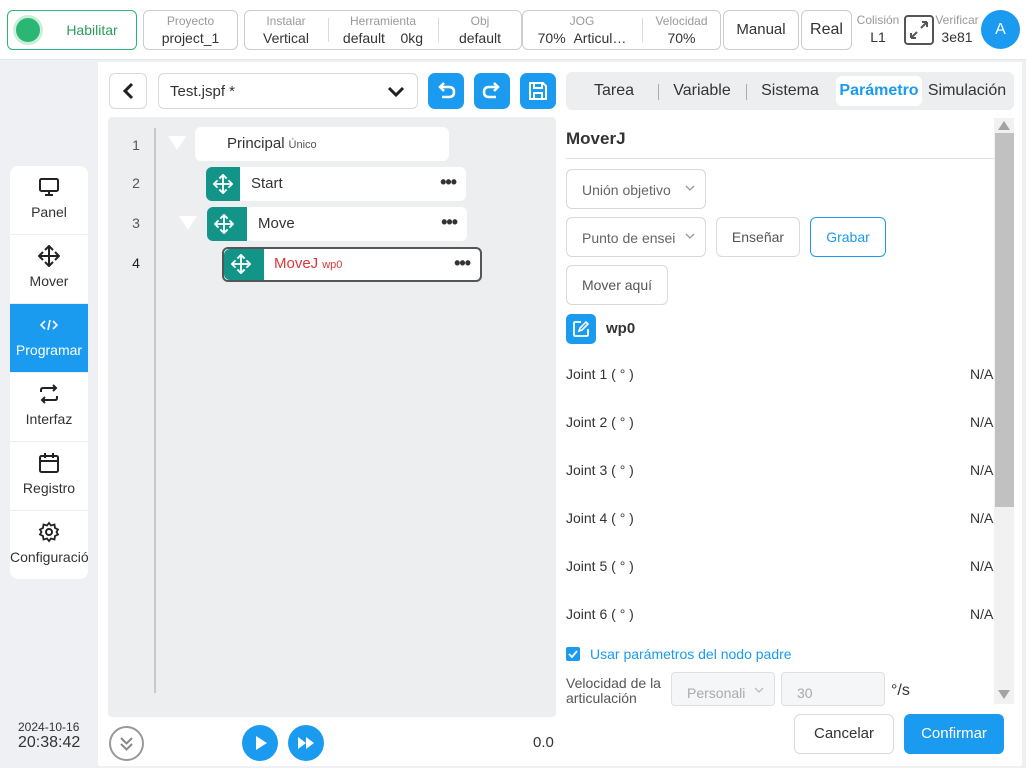  I want to click on joint-label: Joint 1 ( ° ), so click(600, 374).